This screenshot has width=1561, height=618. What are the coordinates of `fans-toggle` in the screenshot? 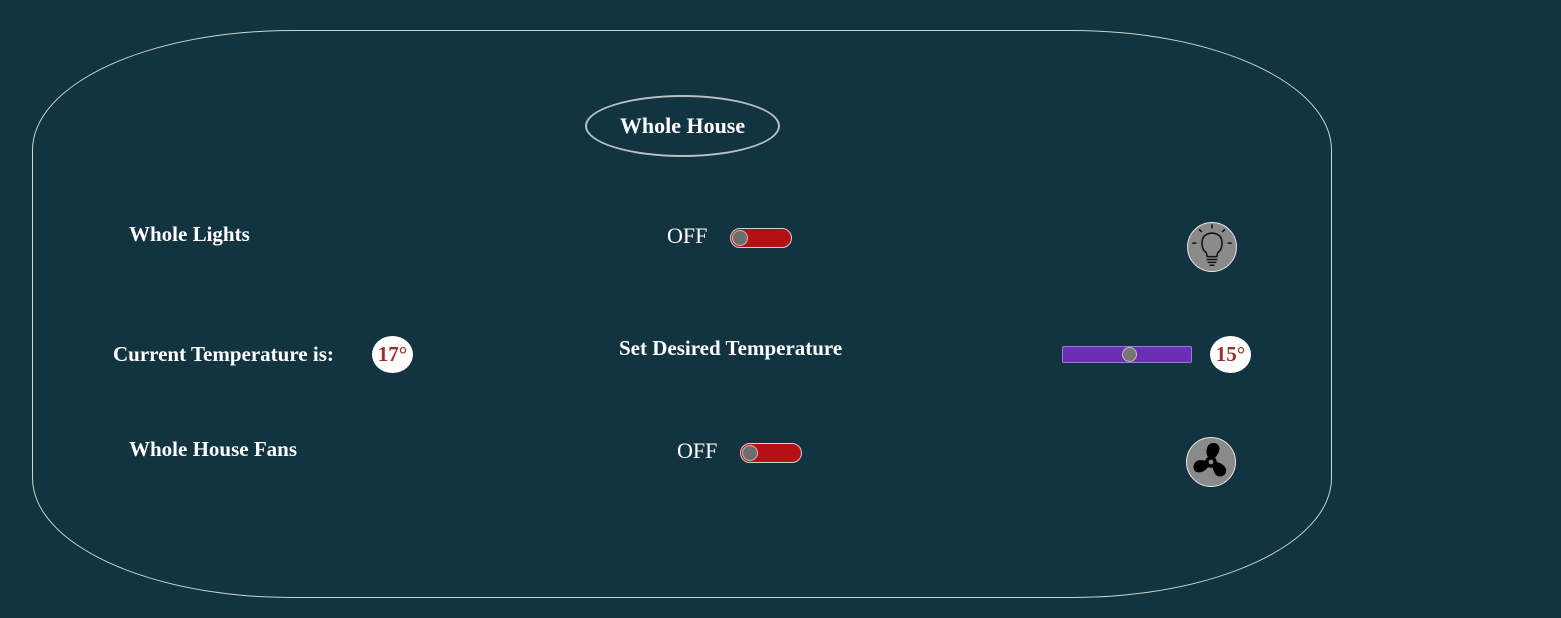 It's located at (771, 453).